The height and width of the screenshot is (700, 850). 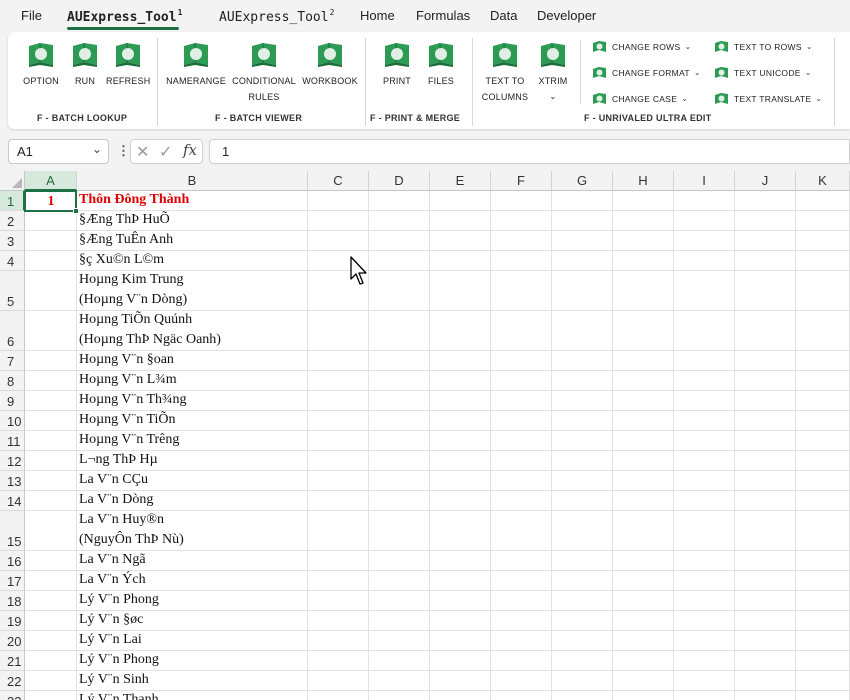 I want to click on change-format-button: CHANGE FORMAT ⌄, so click(x=646, y=72).